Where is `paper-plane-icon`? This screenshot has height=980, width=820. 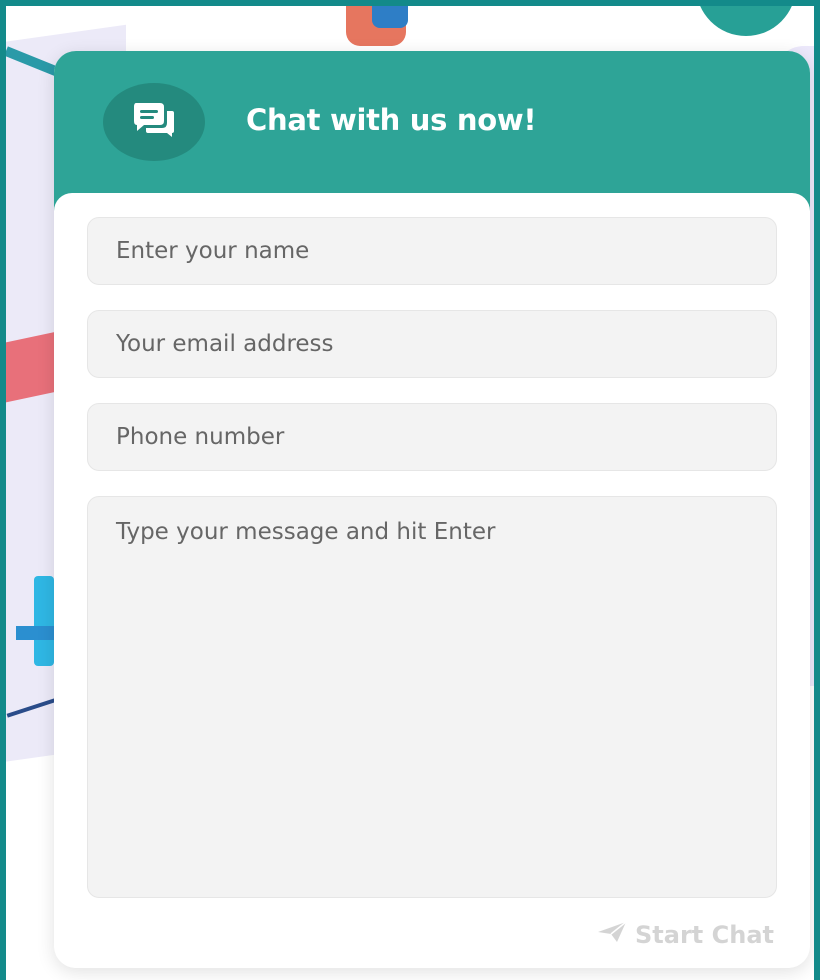
paper-plane-icon is located at coordinates (612, 935).